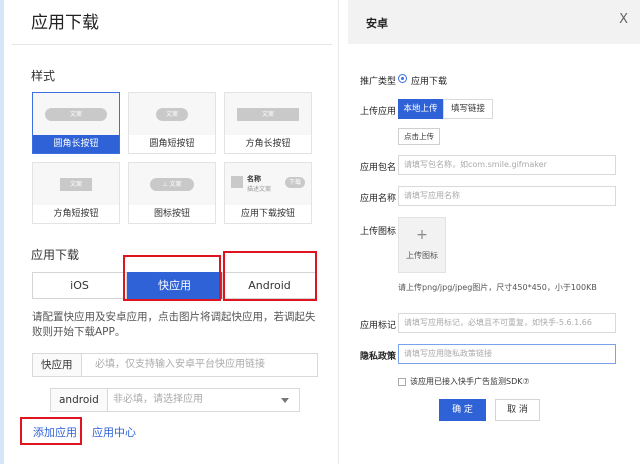  What do you see at coordinates (270, 276) in the screenshot?
I see `highlight-box-android` at bounding box center [270, 276].